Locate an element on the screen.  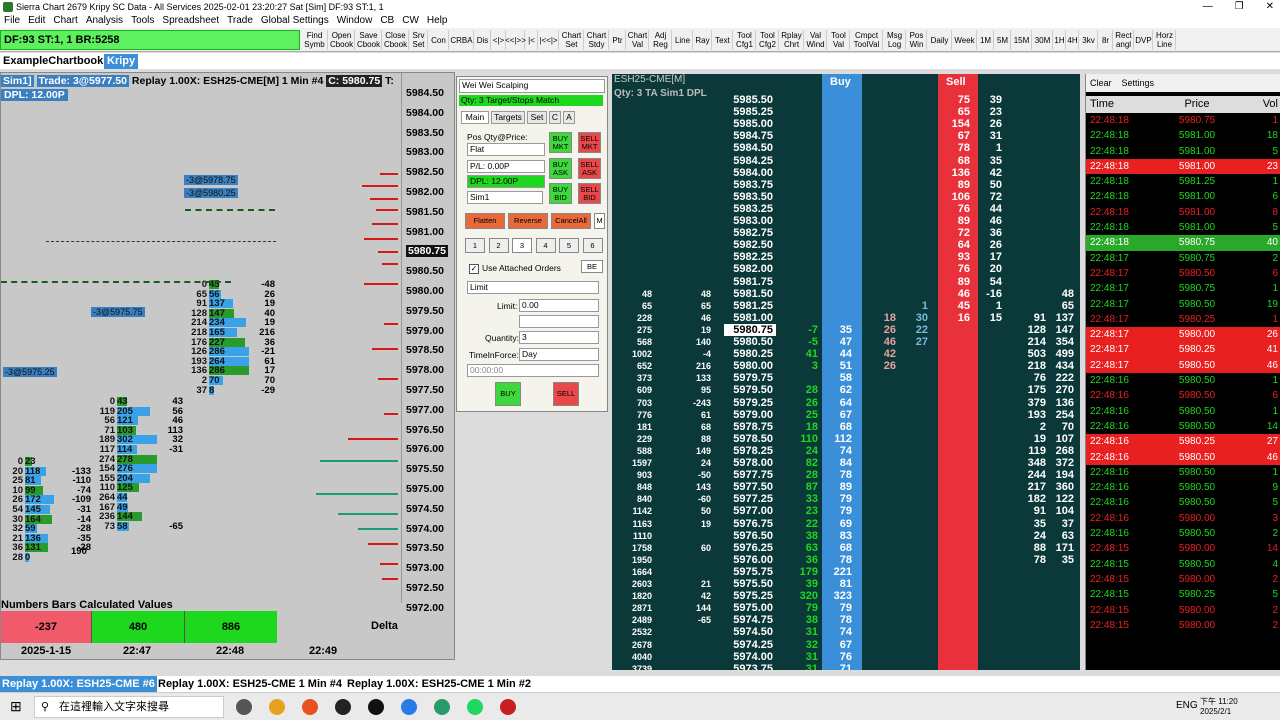
dom-row: 1110 5976.50 38 83 24 63 is located at coordinates (846, 536).